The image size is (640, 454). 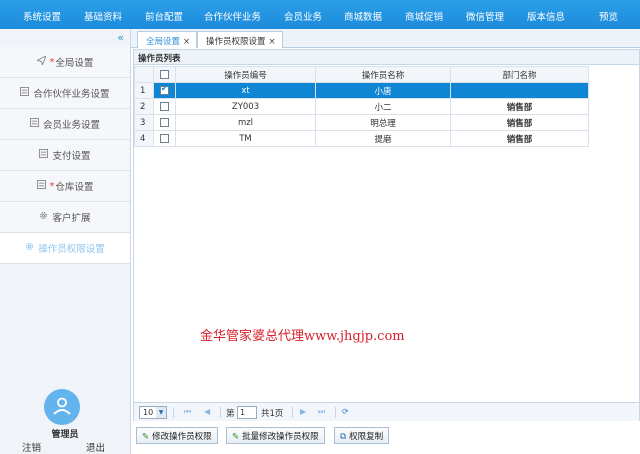 I want to click on sidebar-item-global-settings: * 全局设置, so click(x=65, y=62).